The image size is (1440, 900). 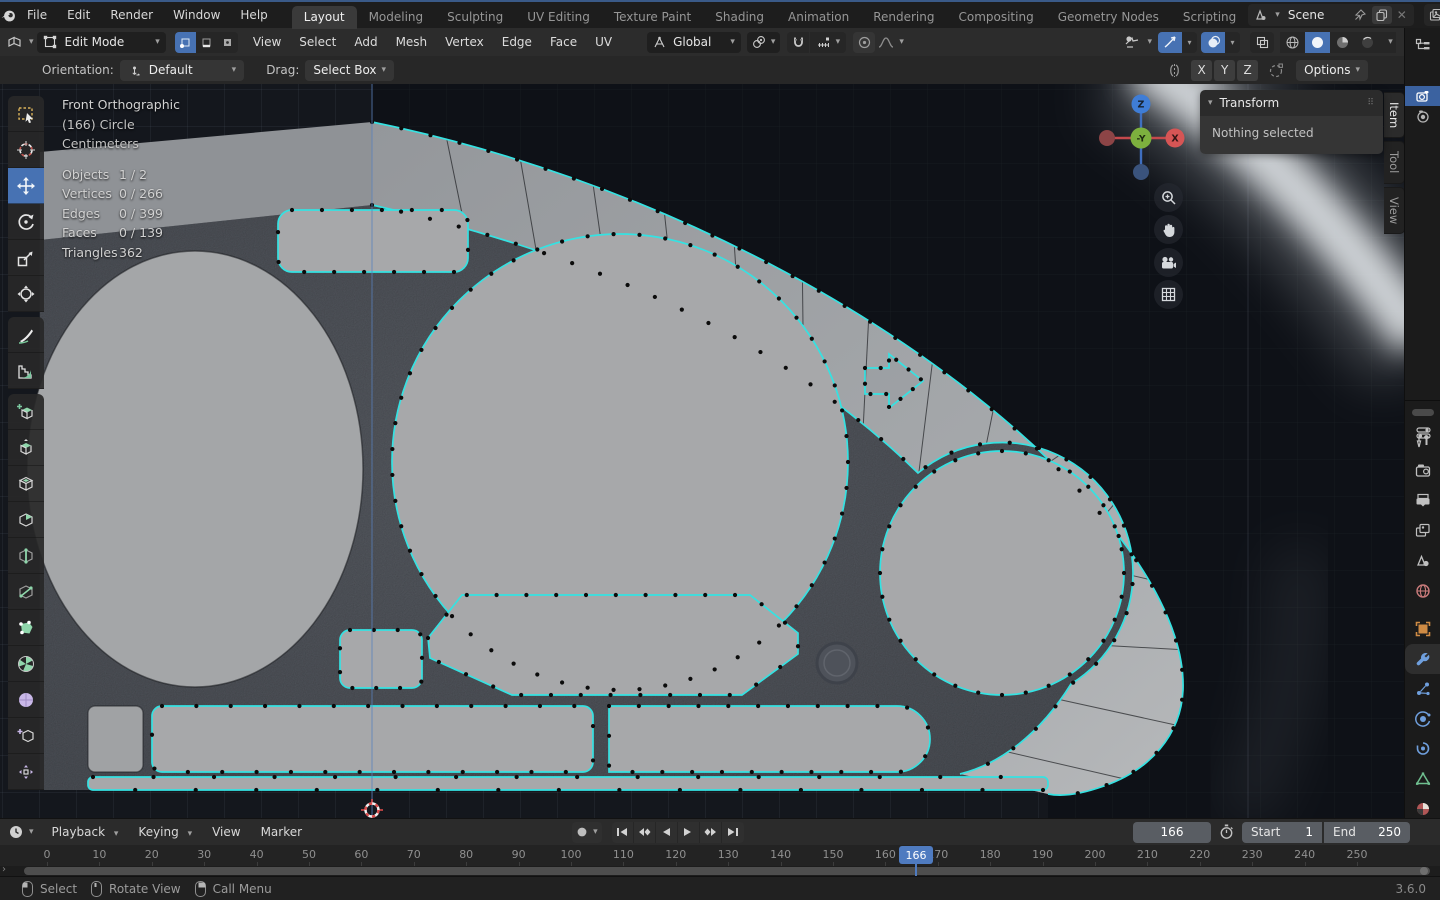 What do you see at coordinates (26, 772) in the screenshot?
I see `tool-shrink-fatten` at bounding box center [26, 772].